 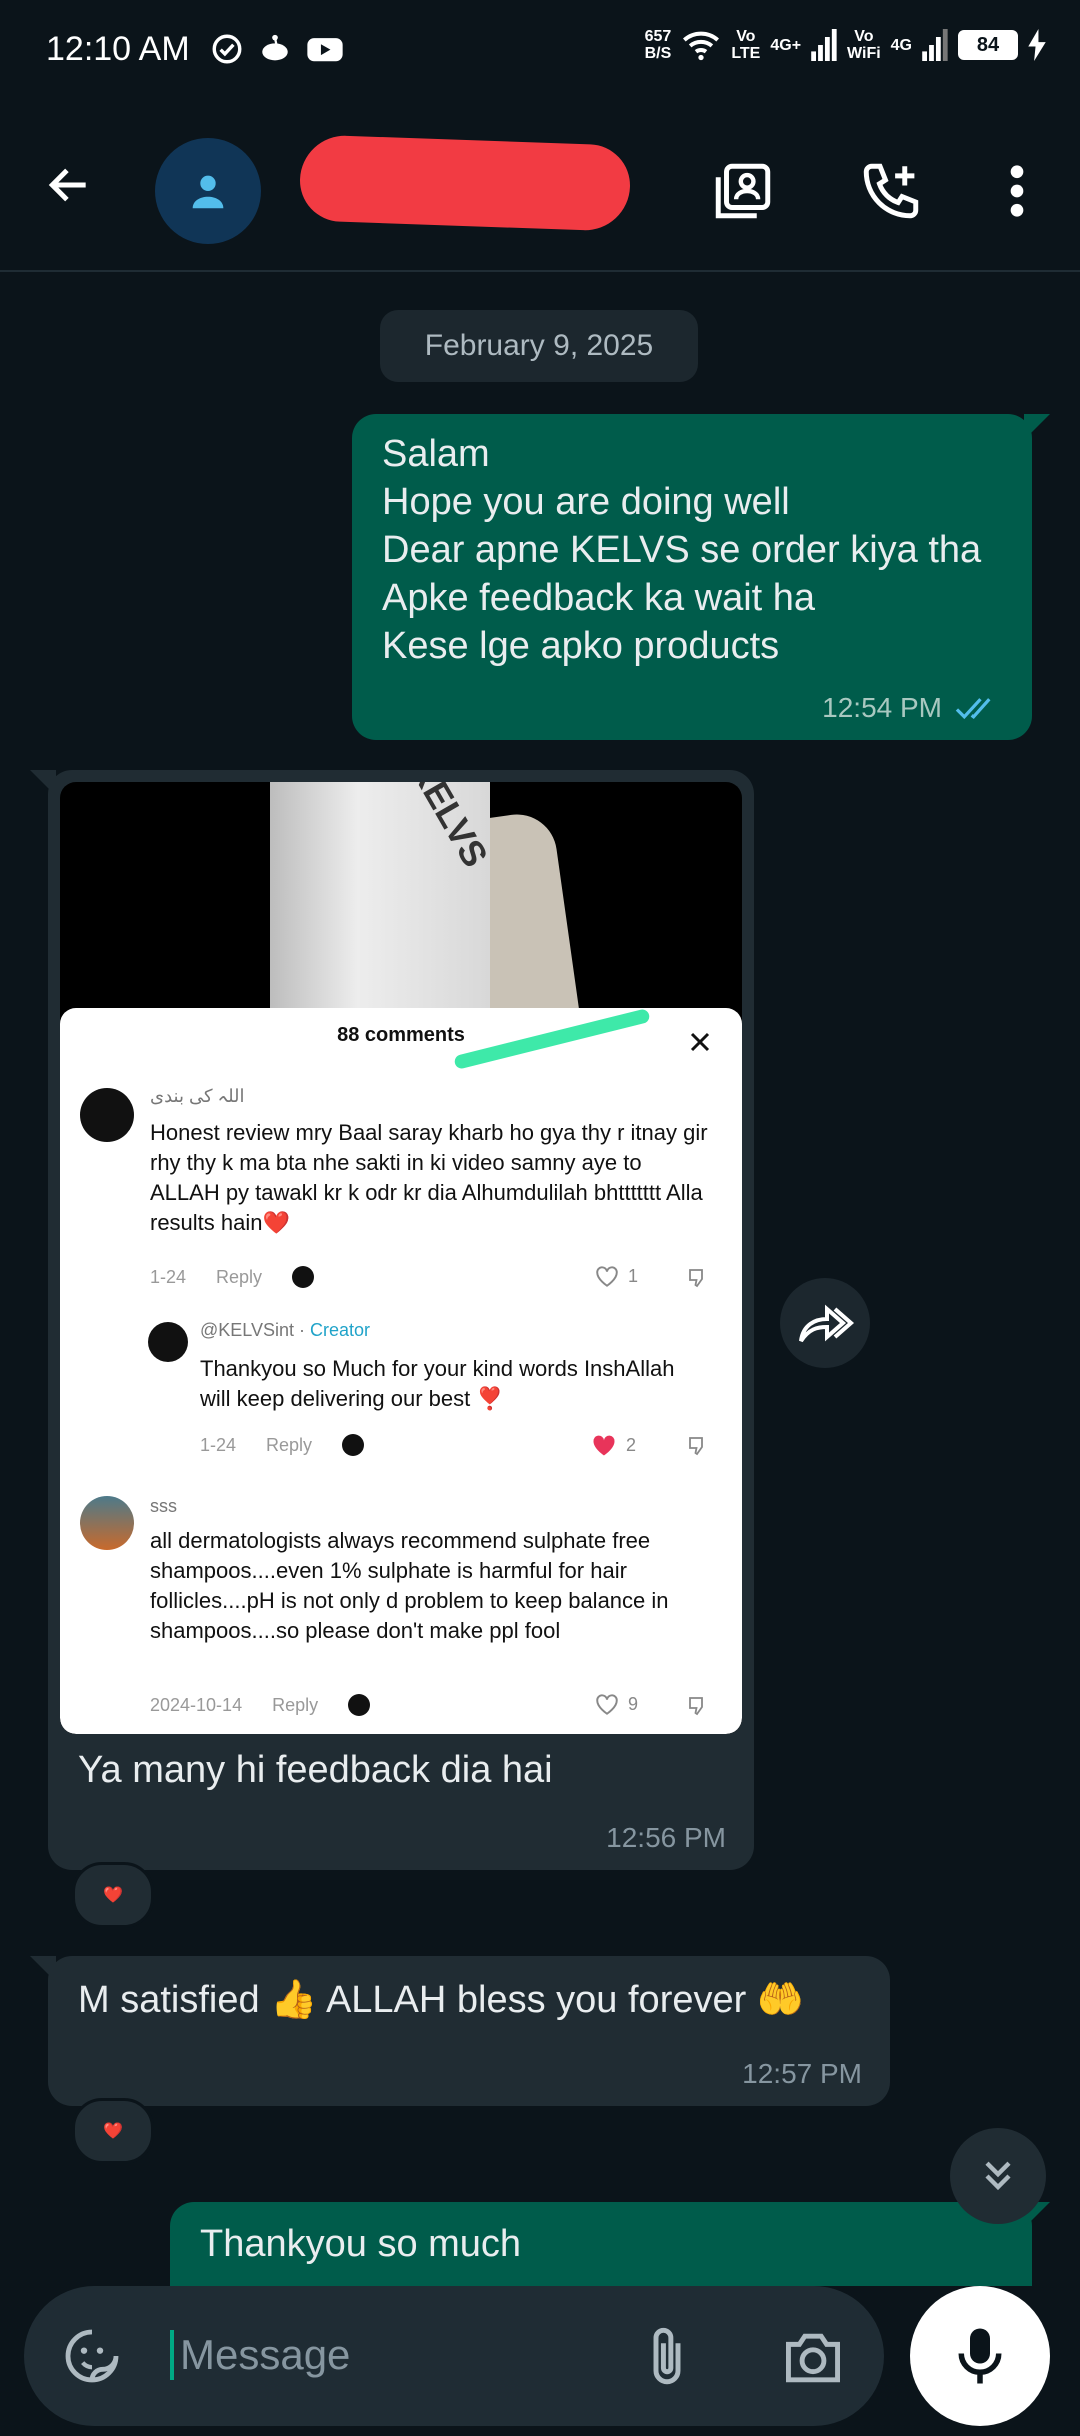 I want to click on youtube-icon, so click(x=325, y=50).